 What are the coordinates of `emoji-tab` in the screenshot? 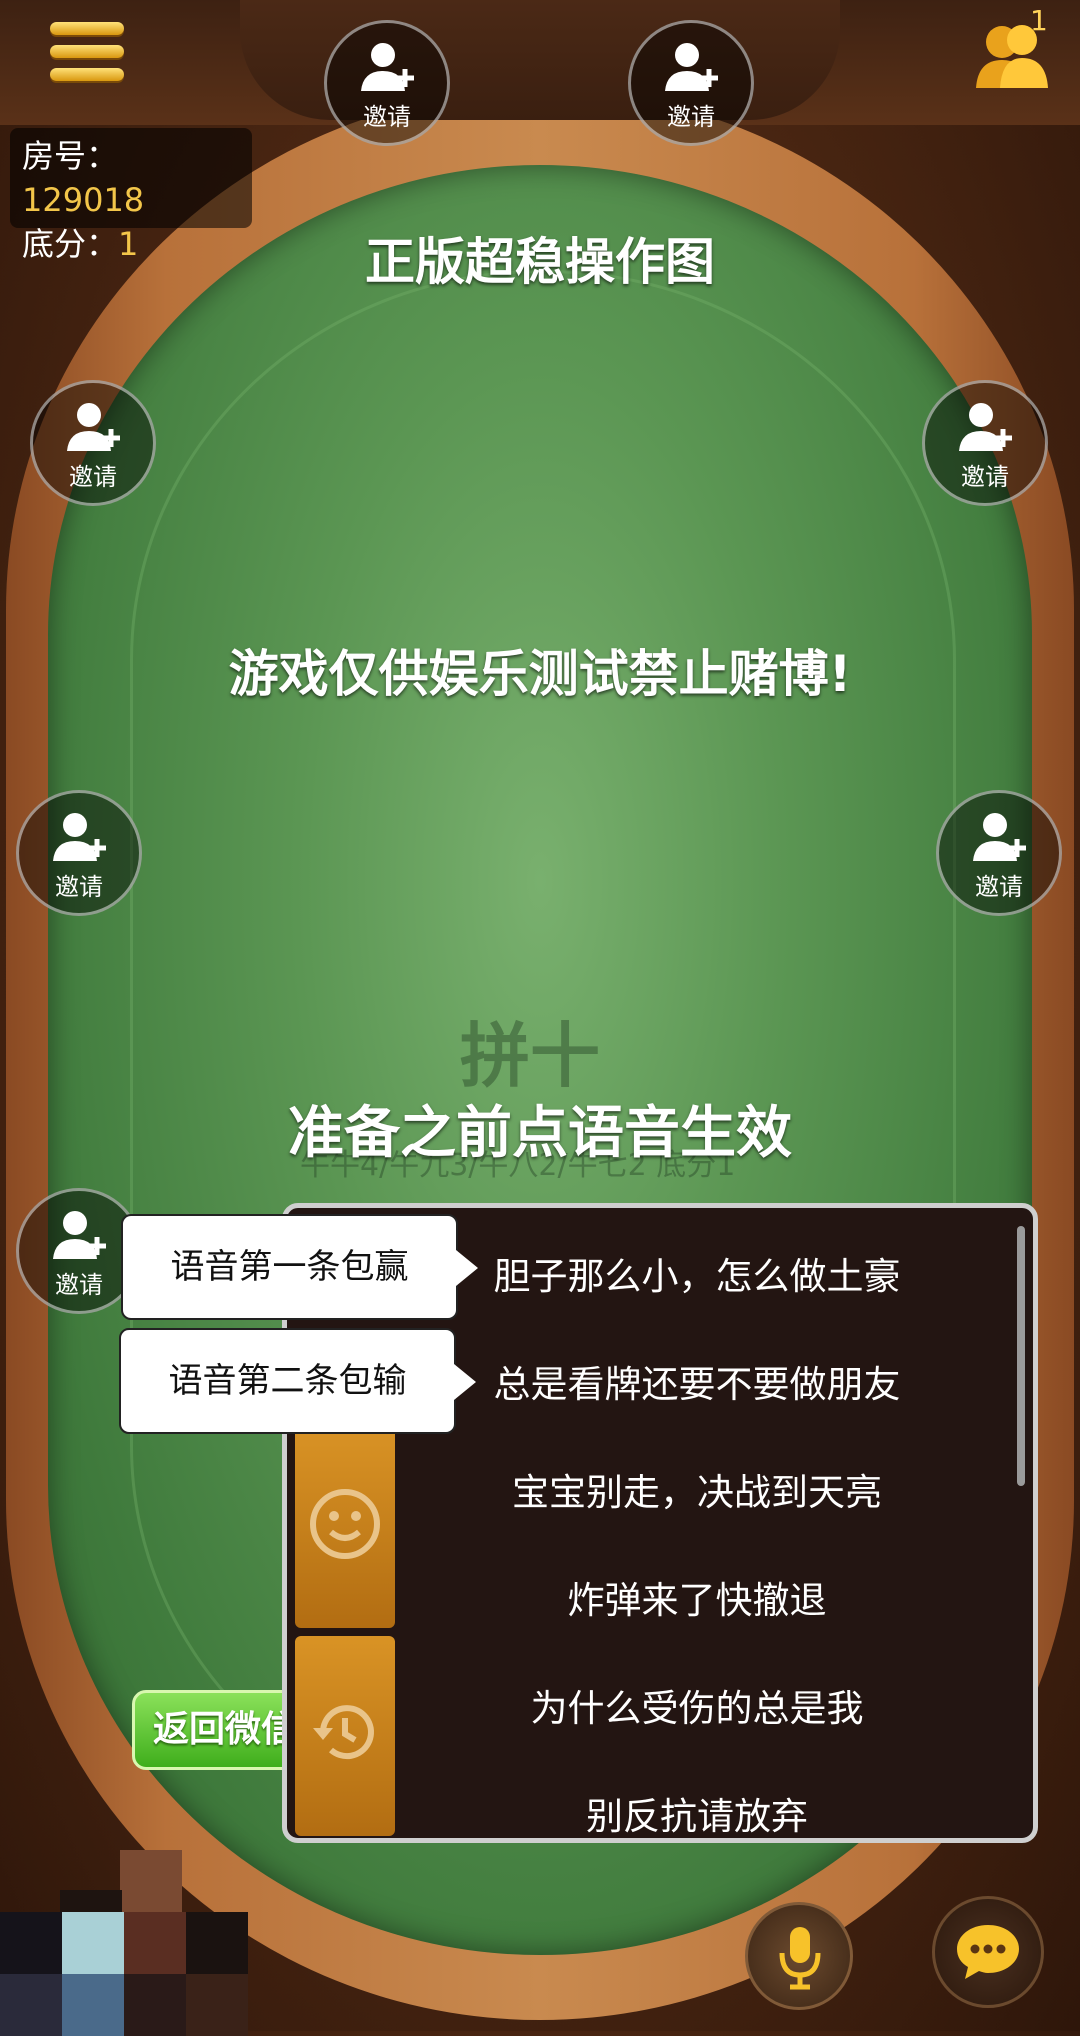 It's located at (345, 1528).